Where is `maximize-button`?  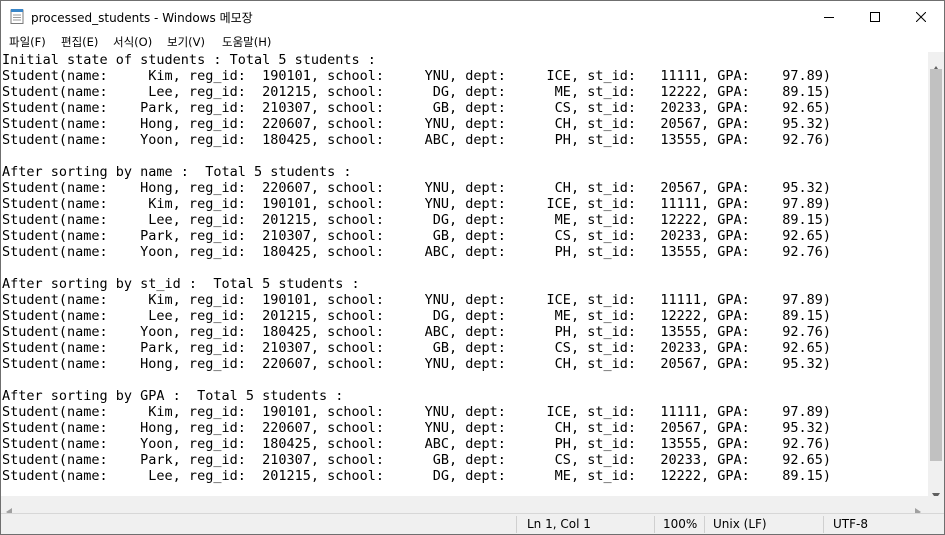
maximize-button is located at coordinates (875, 16).